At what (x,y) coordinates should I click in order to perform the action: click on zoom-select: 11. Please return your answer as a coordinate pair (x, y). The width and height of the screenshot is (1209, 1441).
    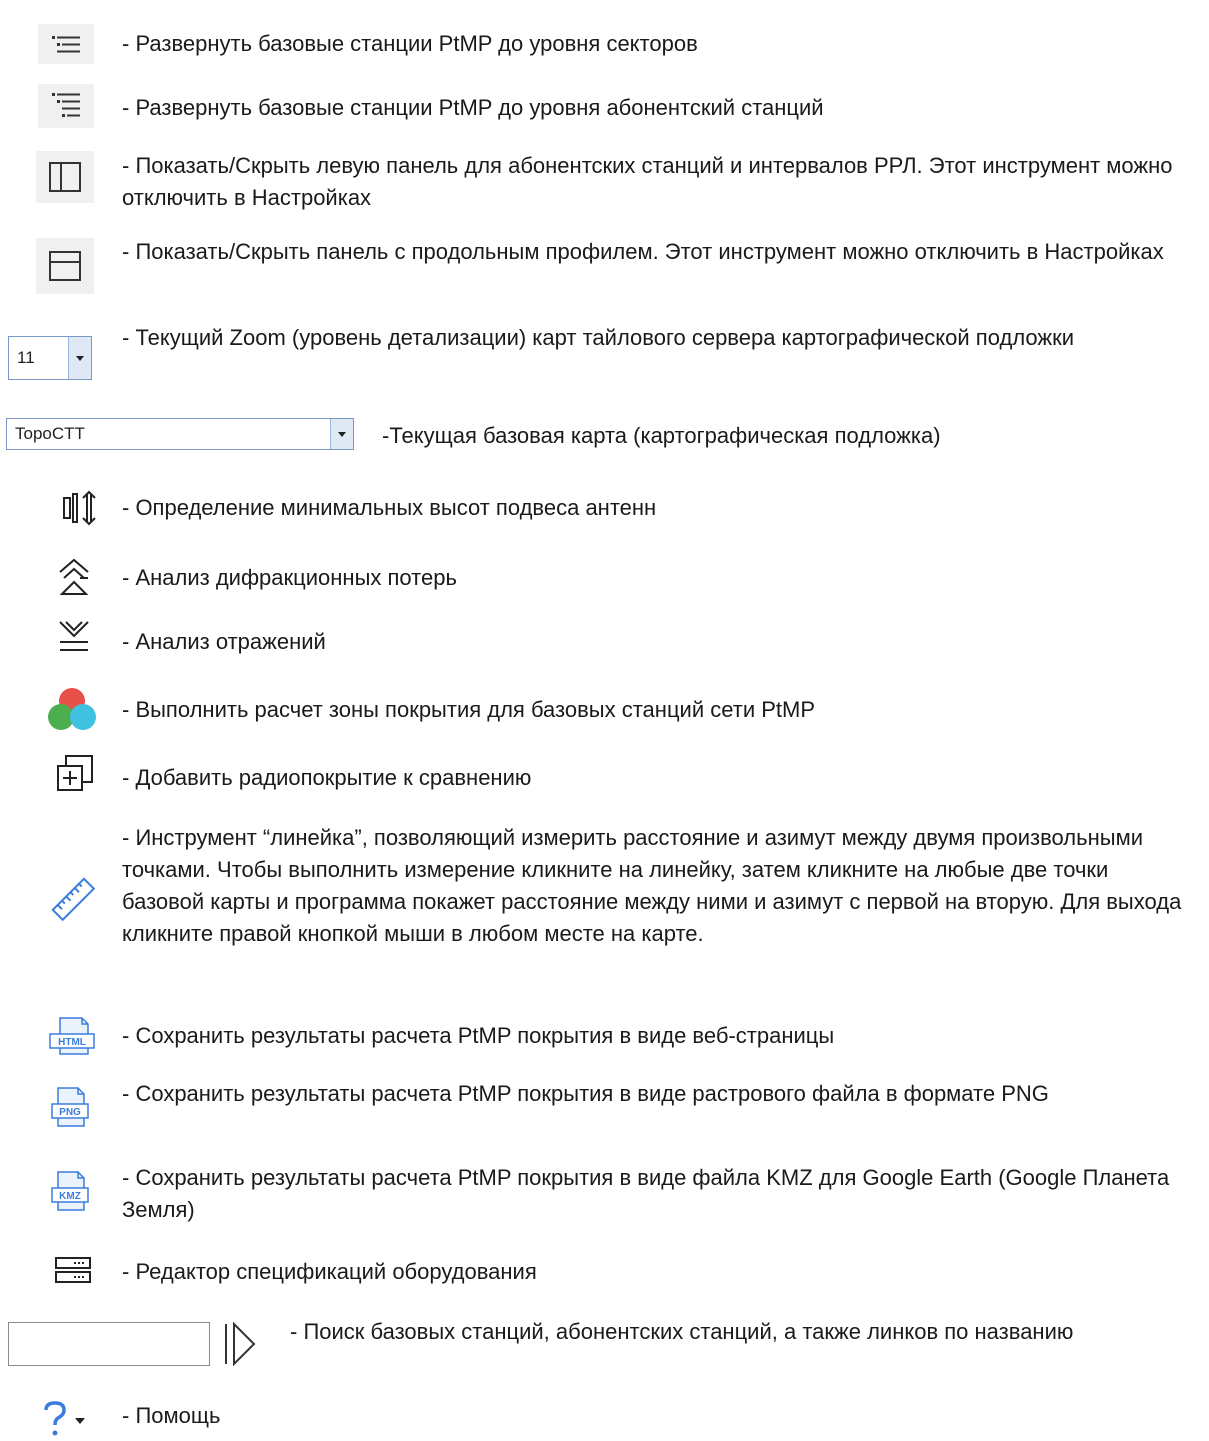
    Looking at the image, I should click on (50, 358).